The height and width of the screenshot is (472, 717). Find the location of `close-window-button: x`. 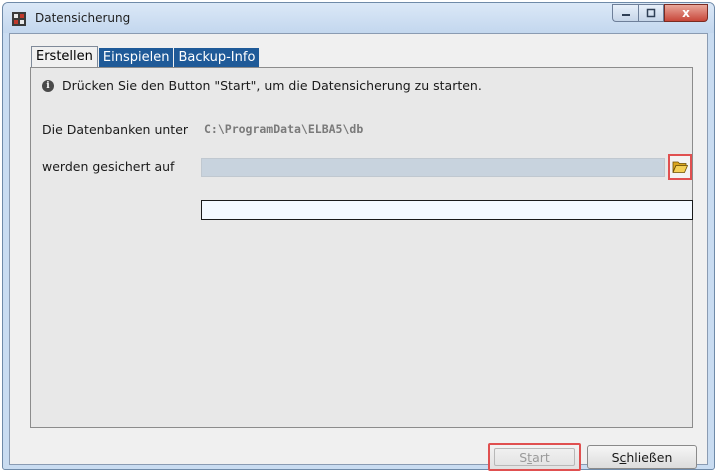

close-window-button: x is located at coordinates (686, 13).